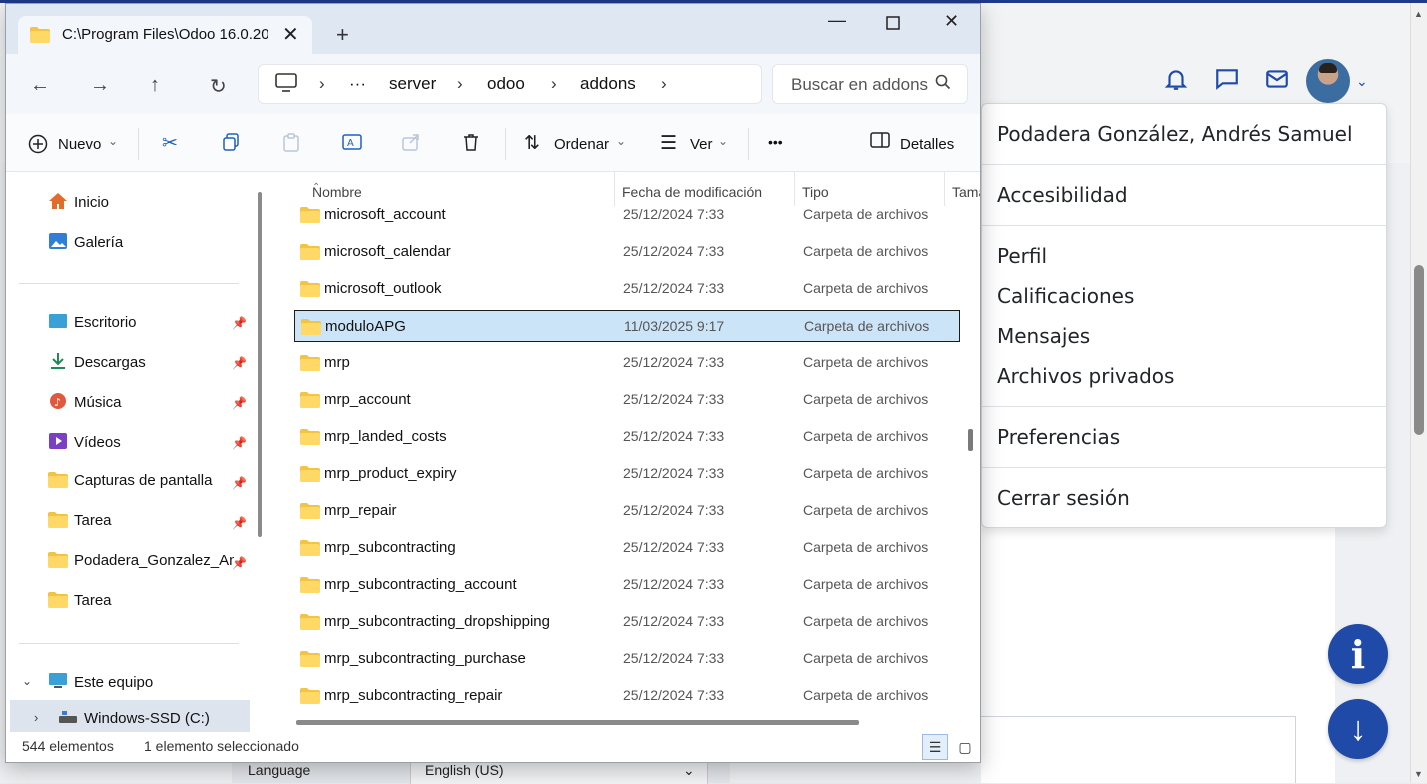  I want to click on menu-item-profile: Perfil, so click(1022, 256).